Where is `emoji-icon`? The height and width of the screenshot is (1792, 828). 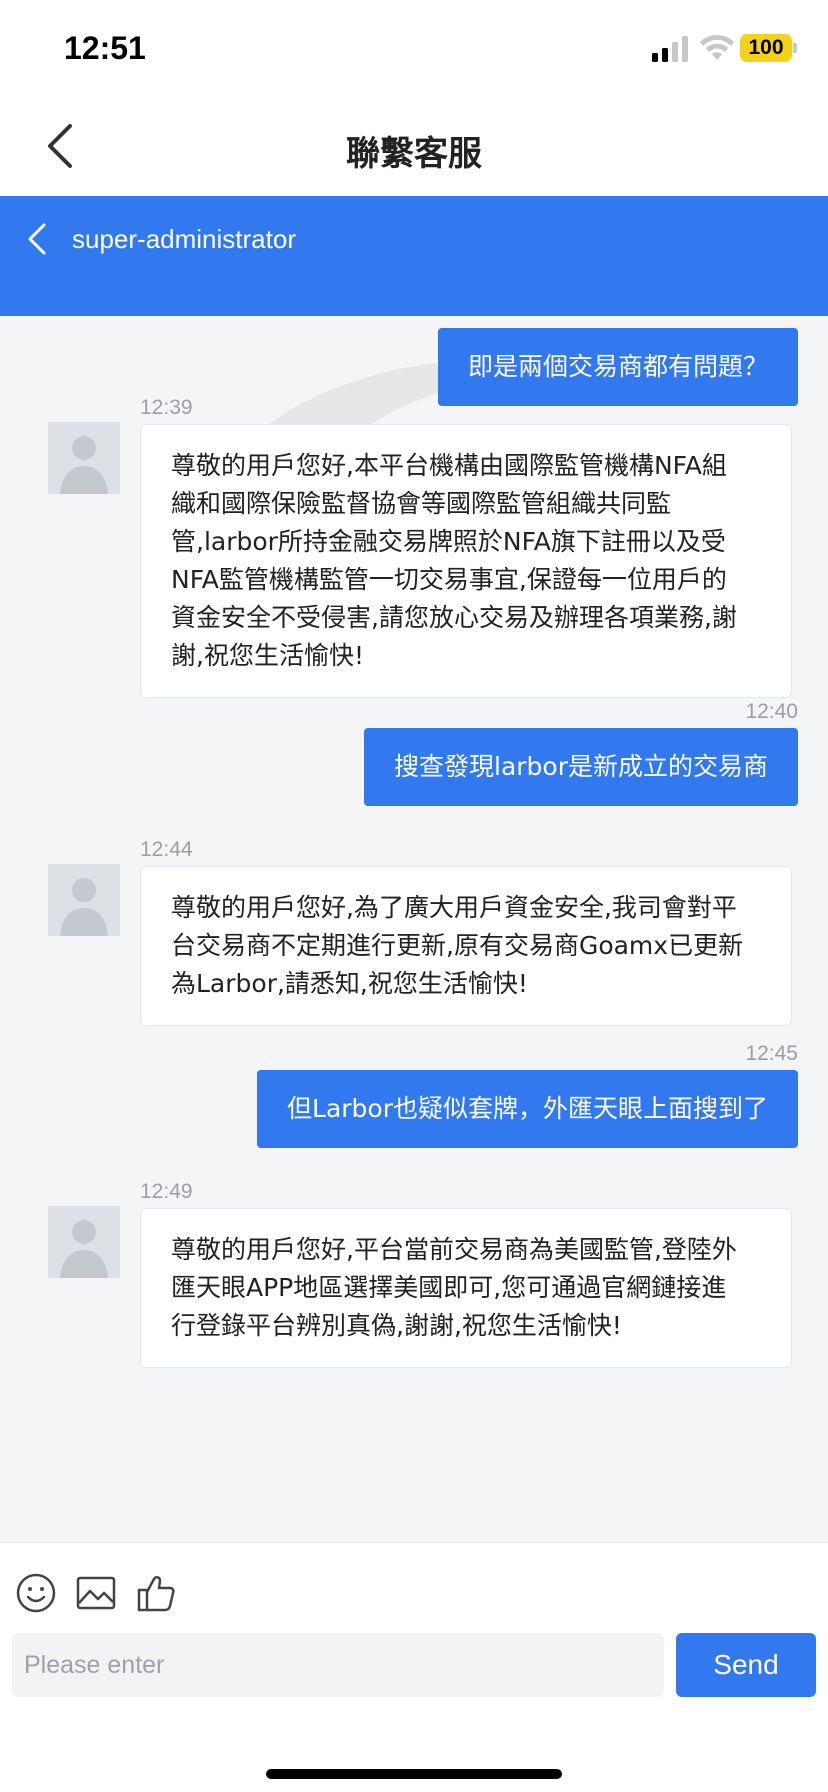
emoji-icon is located at coordinates (36, 1593).